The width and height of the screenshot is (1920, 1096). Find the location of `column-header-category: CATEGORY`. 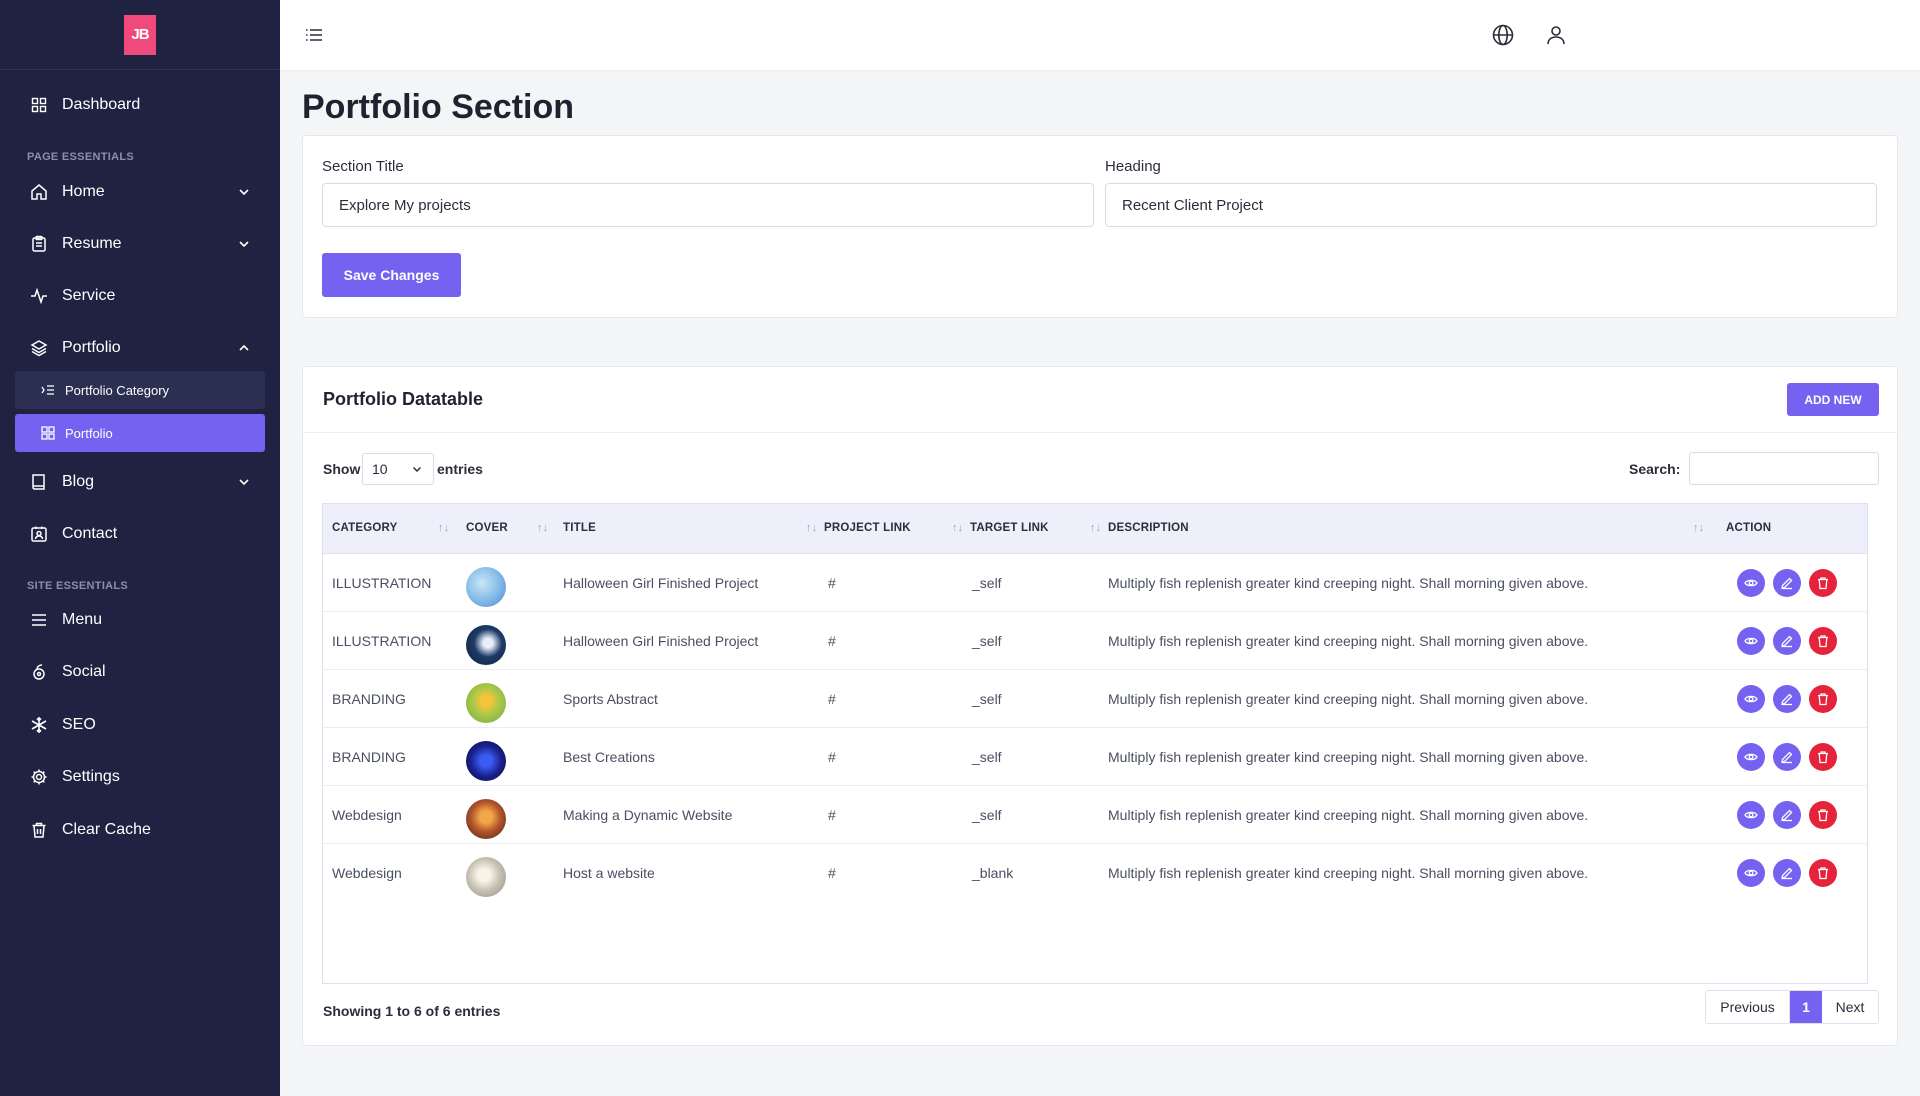

column-header-category: CATEGORY is located at coordinates (365, 528).